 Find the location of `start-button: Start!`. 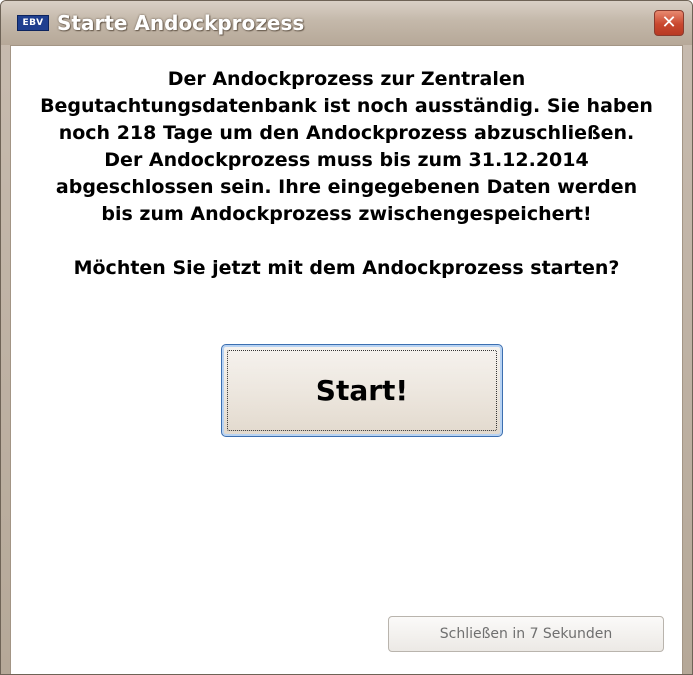

start-button: Start! is located at coordinates (362, 390).